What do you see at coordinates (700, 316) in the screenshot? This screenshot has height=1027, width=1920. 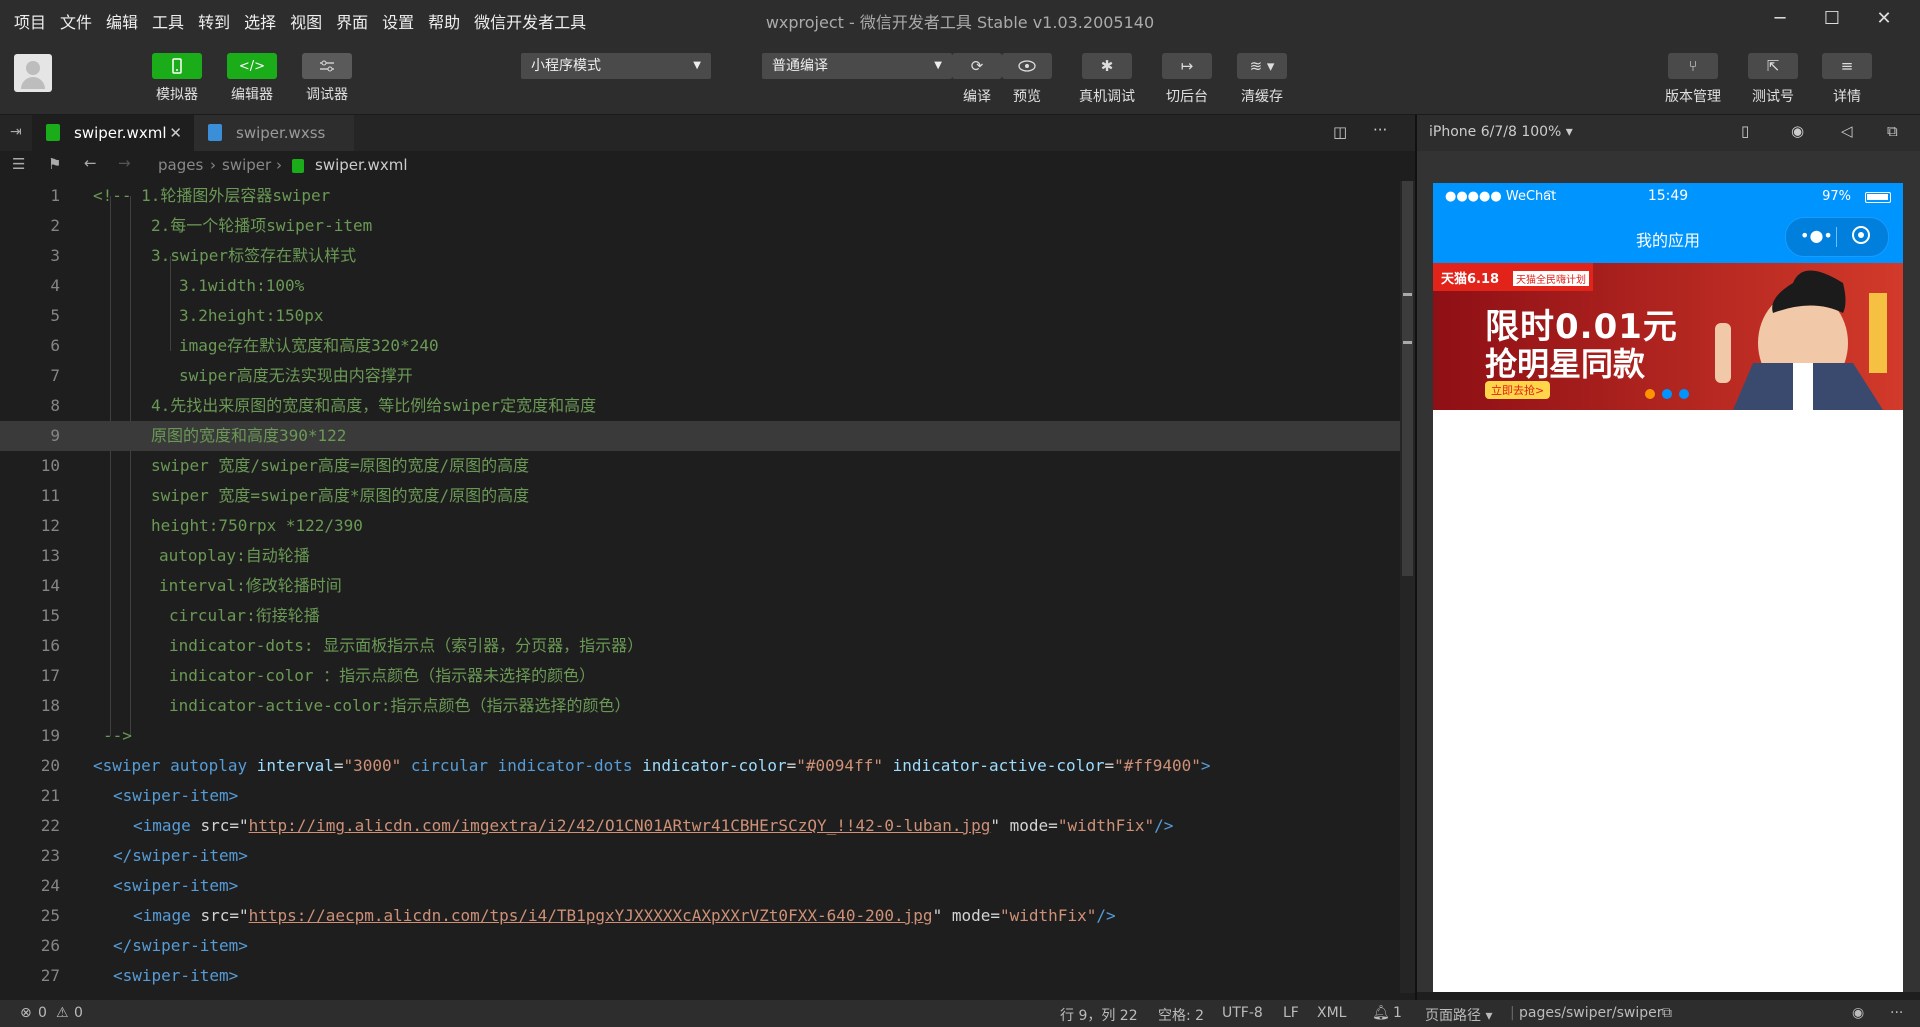 I see `code-line: 5 3.2height:150px` at bounding box center [700, 316].